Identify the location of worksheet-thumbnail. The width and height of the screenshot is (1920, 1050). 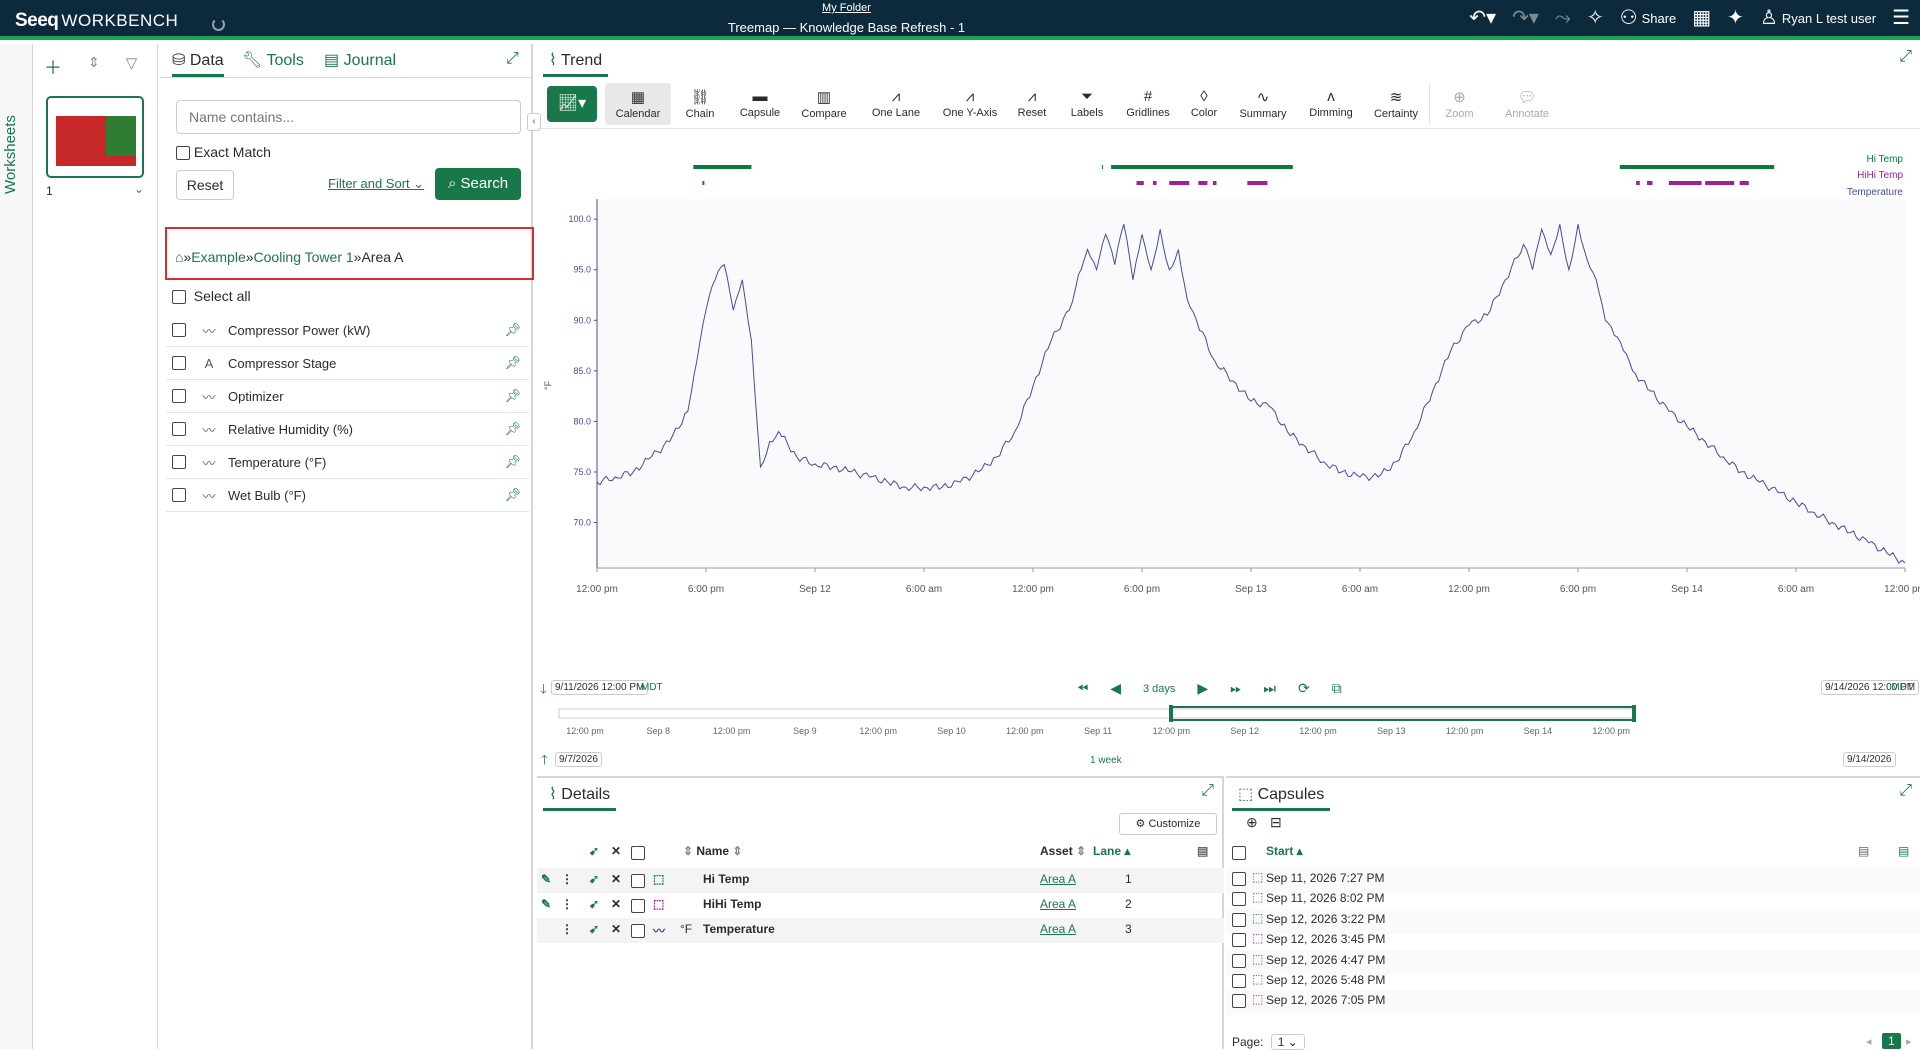
(95, 137).